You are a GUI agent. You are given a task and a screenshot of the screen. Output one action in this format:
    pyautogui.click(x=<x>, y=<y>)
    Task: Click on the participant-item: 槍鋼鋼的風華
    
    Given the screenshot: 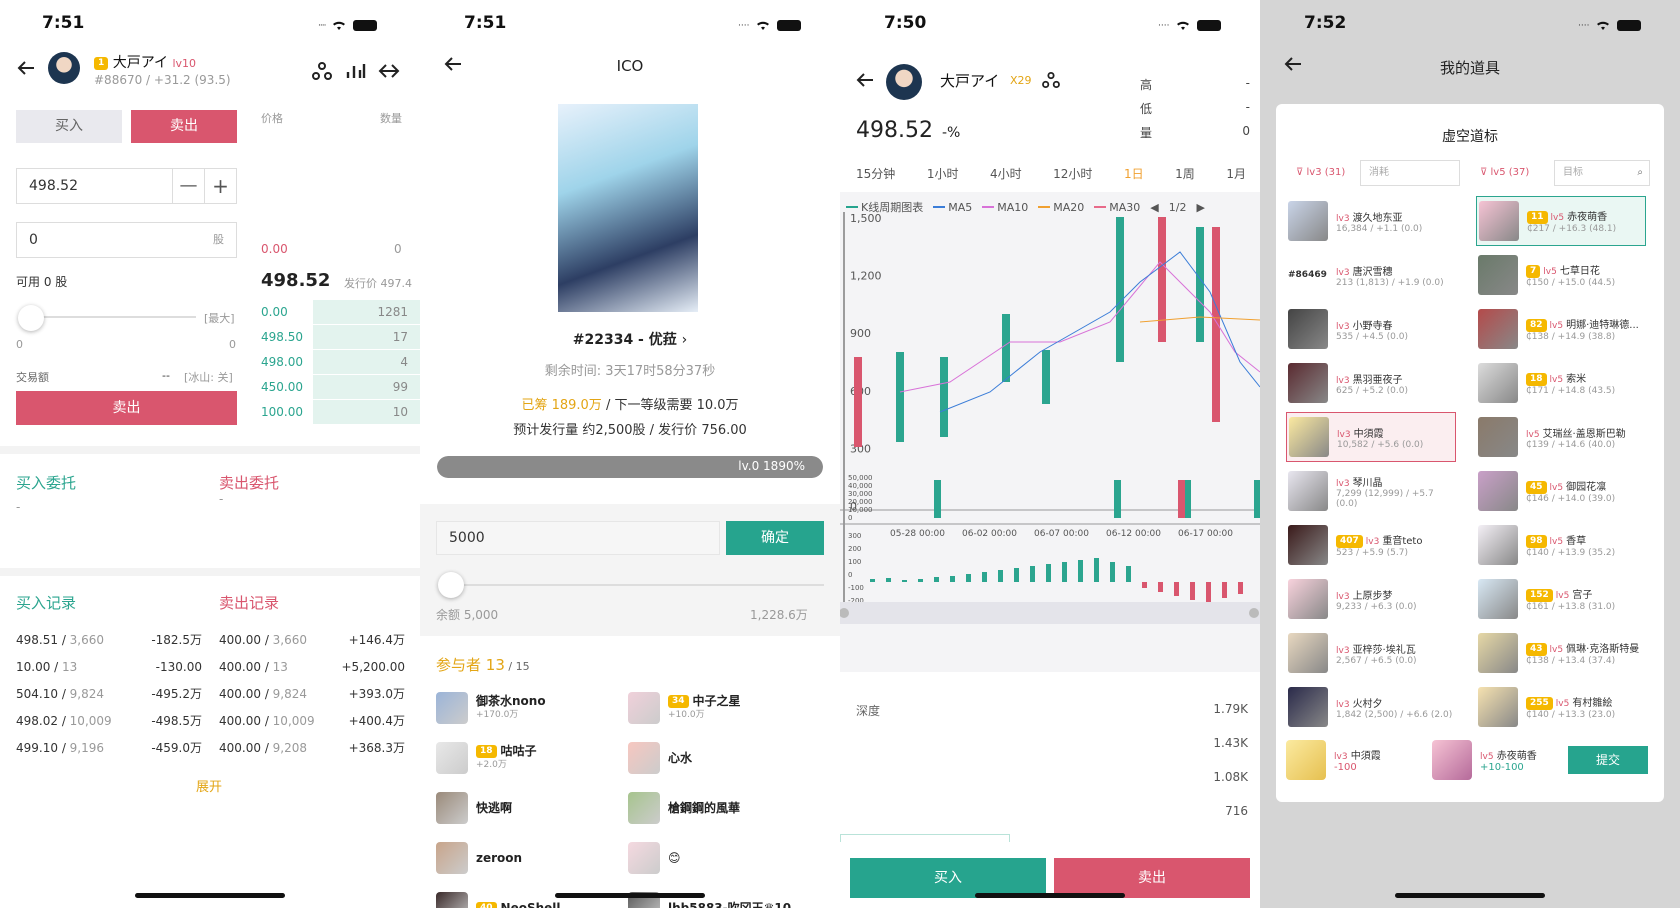 What is the action you would take?
    pyautogui.click(x=723, y=808)
    